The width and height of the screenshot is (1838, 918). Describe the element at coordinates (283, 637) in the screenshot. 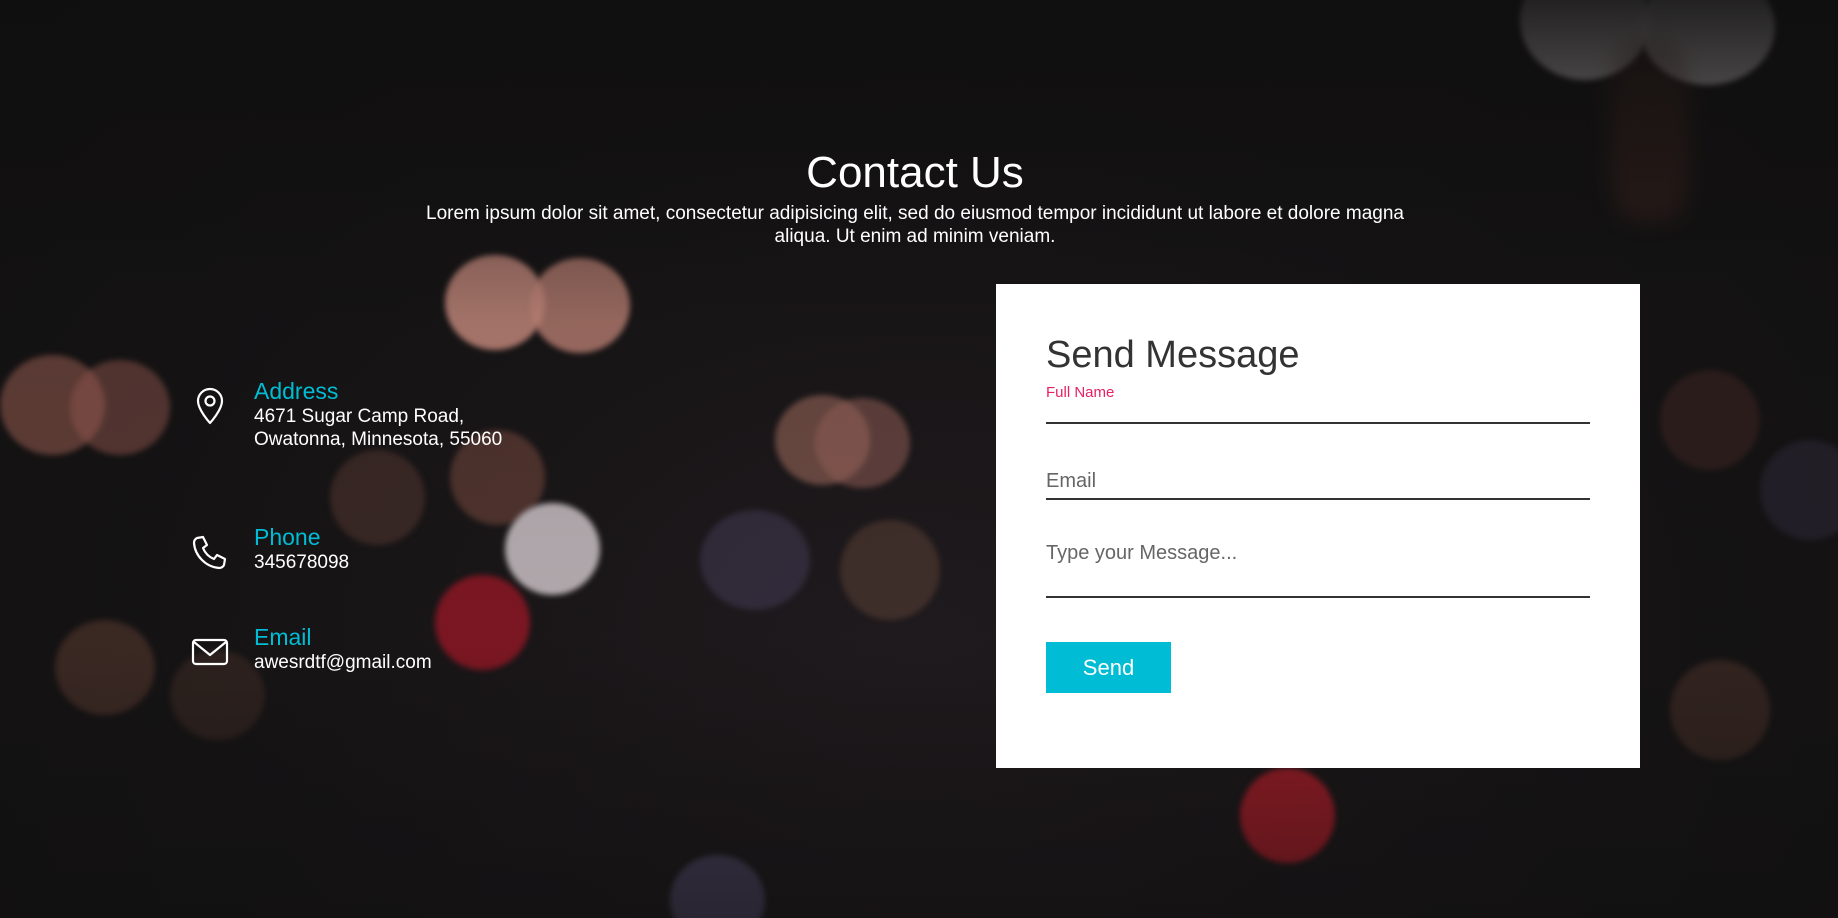

I see `email-label: Email` at that location.